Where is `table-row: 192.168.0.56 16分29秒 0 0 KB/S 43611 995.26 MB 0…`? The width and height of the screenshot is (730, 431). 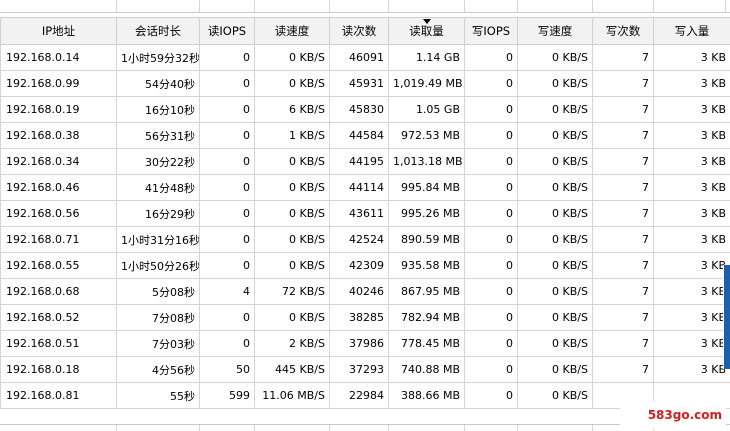
table-row: 192.168.0.56 16分29秒 0 0 KB/S 43611 995.26 MB 0… is located at coordinates (365, 213).